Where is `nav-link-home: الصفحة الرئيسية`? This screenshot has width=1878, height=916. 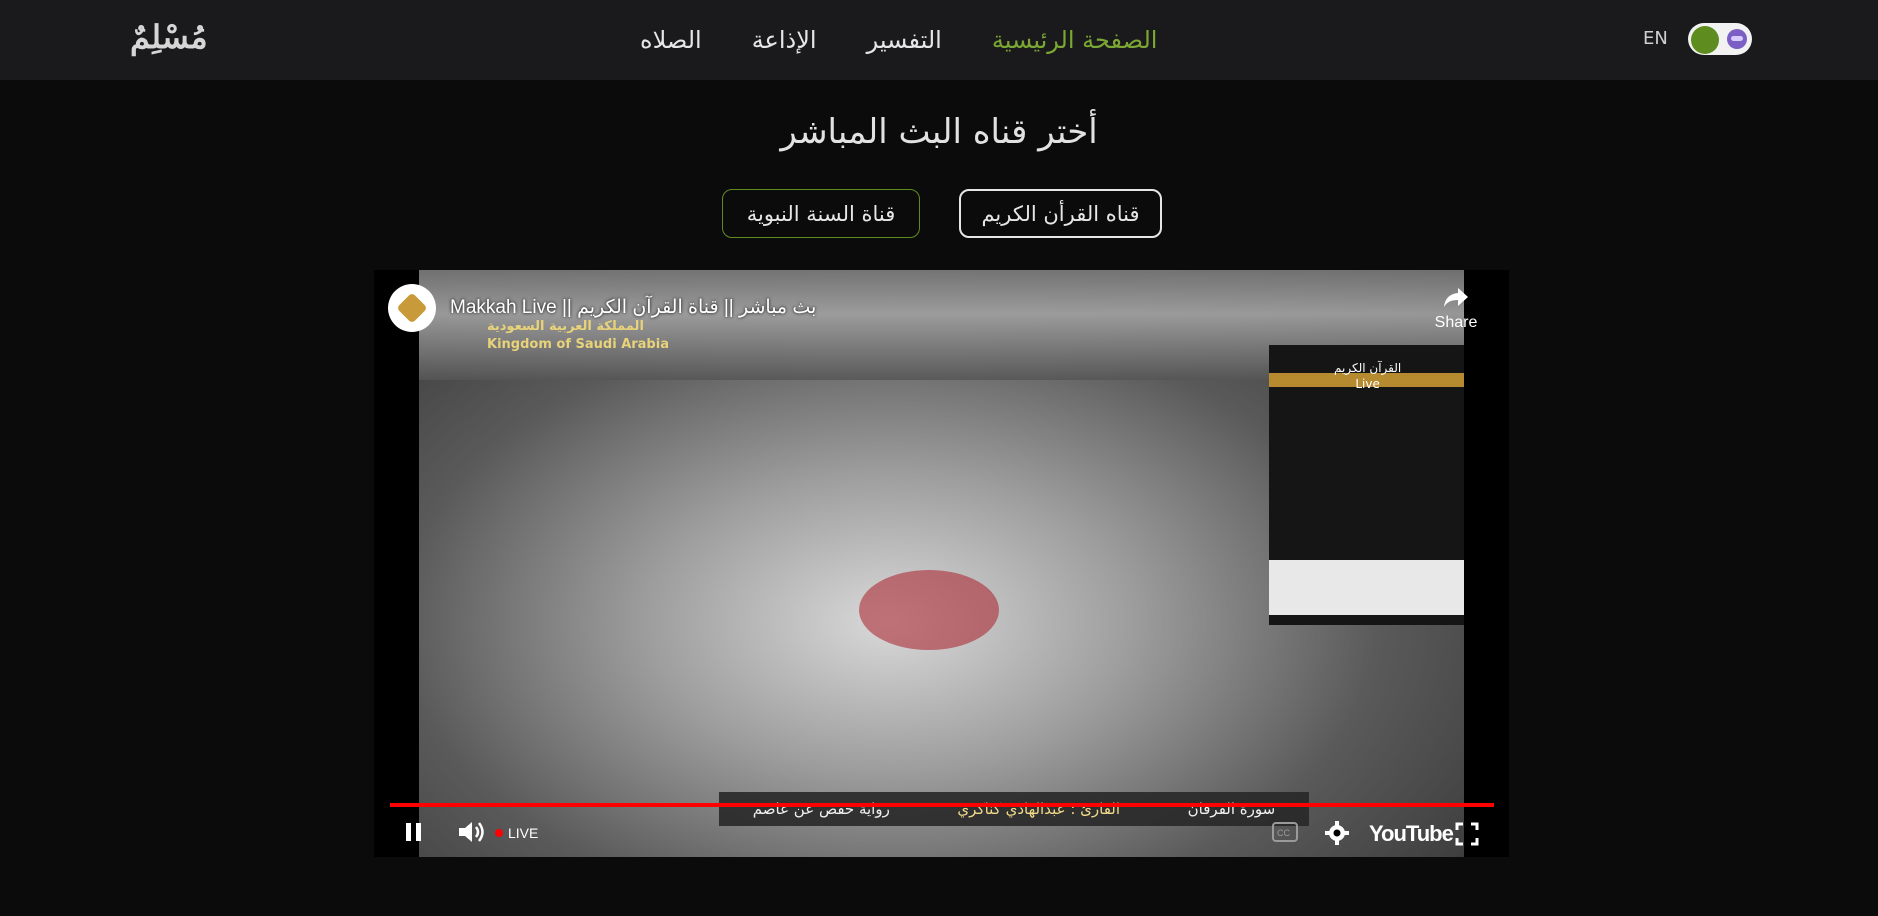
nav-link-home: الصفحة الرئيسية is located at coordinates (1075, 40).